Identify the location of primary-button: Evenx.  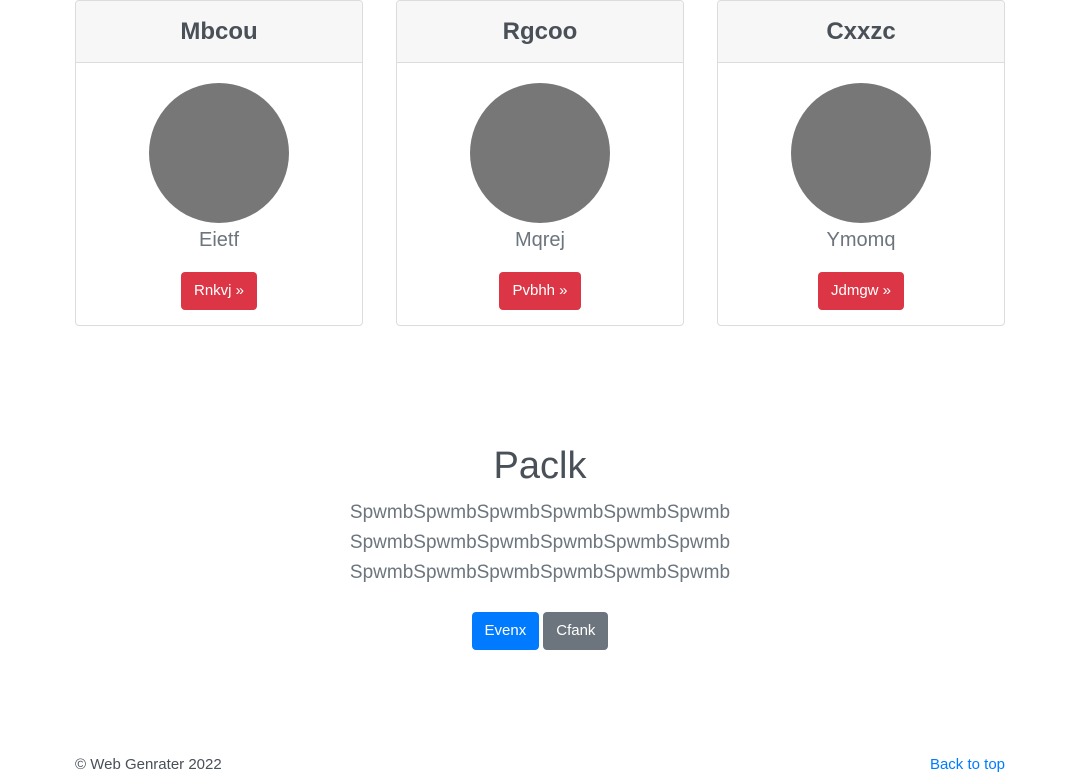
(505, 631).